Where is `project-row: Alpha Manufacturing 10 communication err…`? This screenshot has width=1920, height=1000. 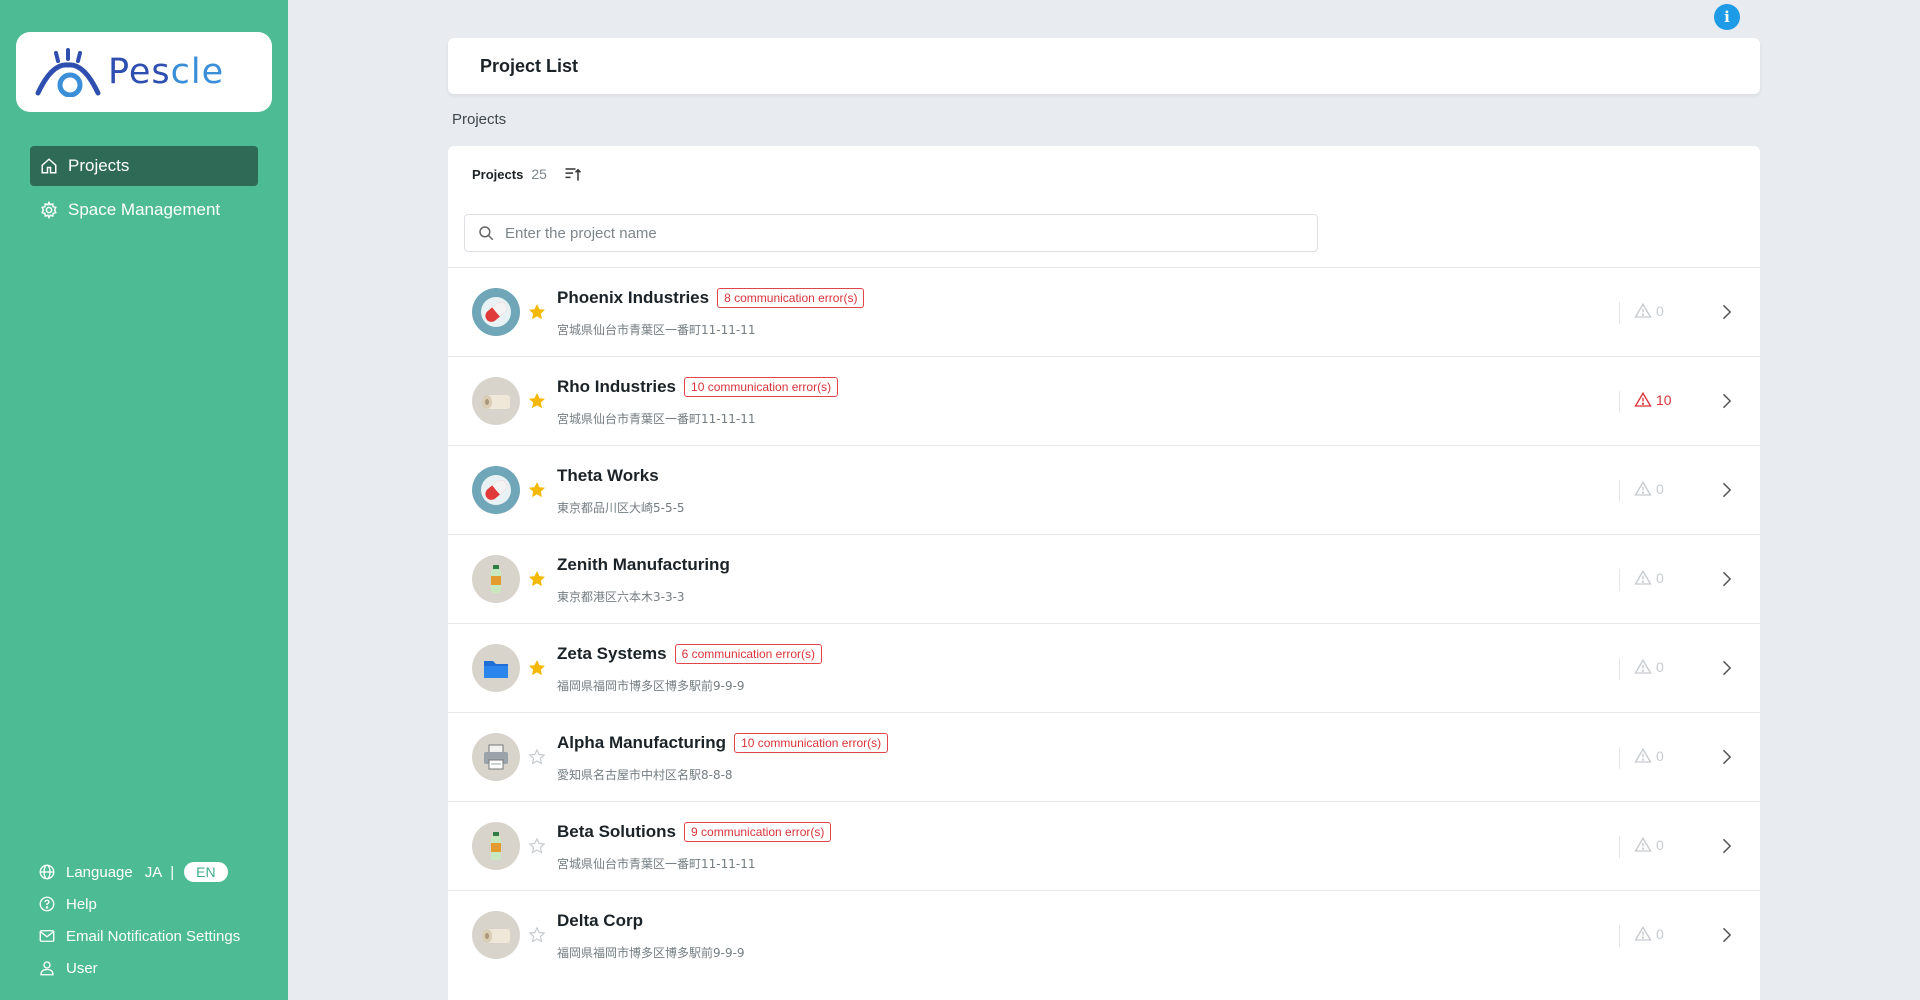
project-row: Alpha Manufacturing 10 communication err… is located at coordinates (1104, 756).